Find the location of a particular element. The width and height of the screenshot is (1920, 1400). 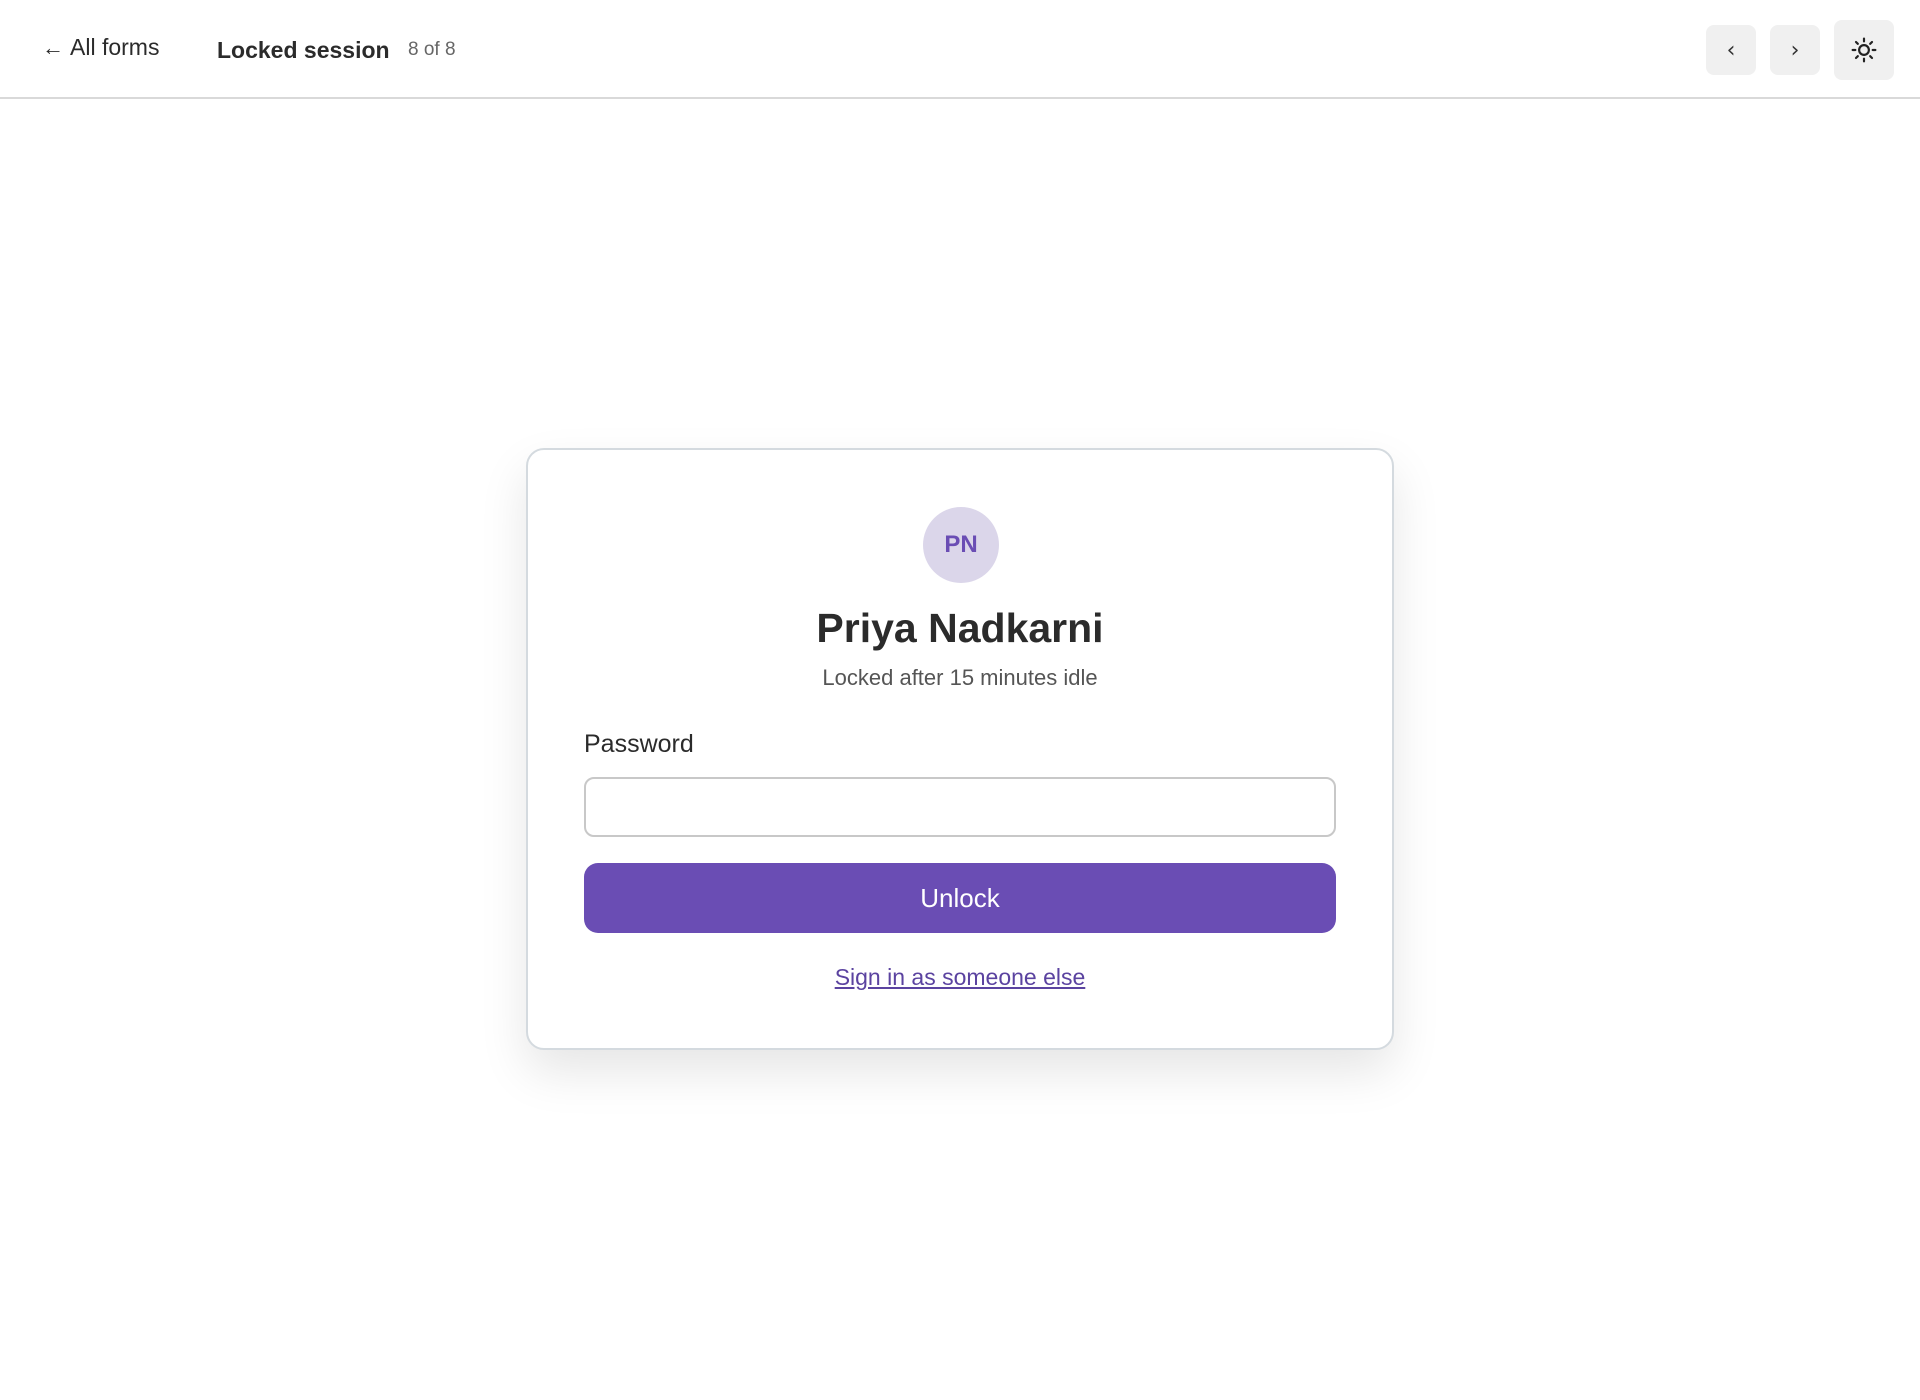

avatar: PN is located at coordinates (961, 545).